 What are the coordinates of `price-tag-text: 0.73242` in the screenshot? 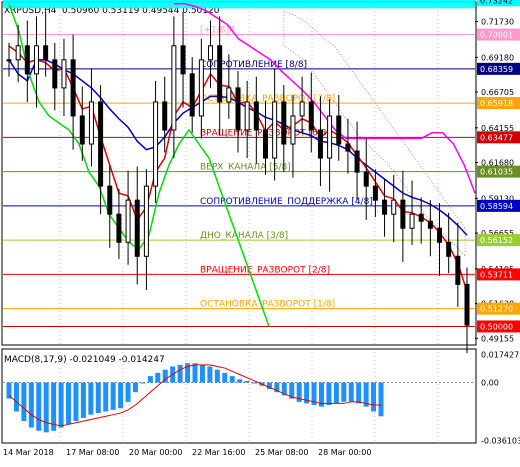 It's located at (496, 2).